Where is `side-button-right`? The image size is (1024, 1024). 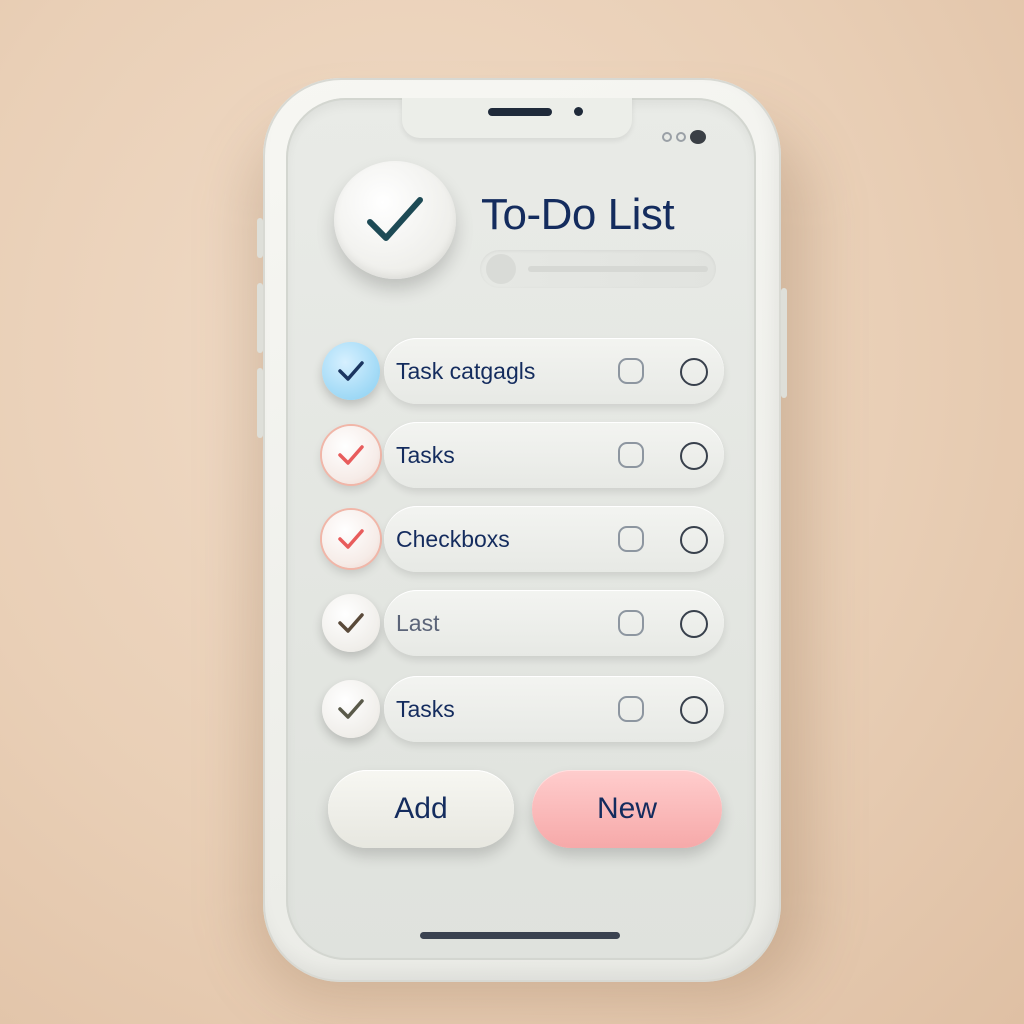
side-button-right is located at coordinates (784, 343).